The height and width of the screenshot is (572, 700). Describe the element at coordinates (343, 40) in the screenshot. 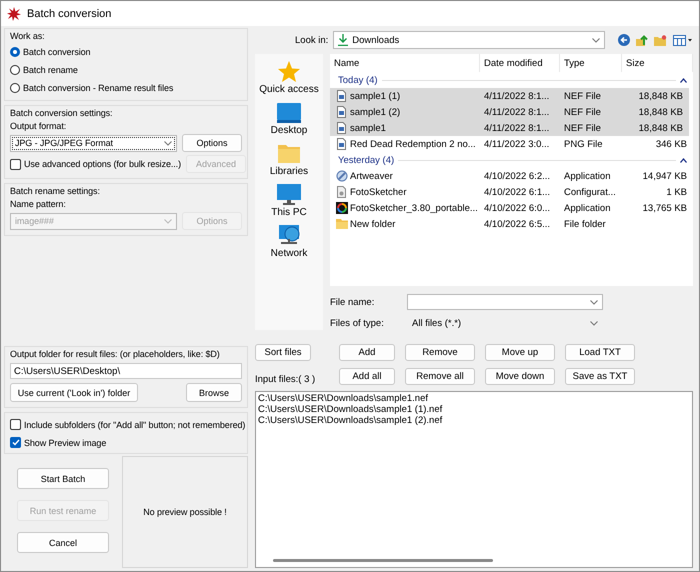

I see `download-icon` at that location.